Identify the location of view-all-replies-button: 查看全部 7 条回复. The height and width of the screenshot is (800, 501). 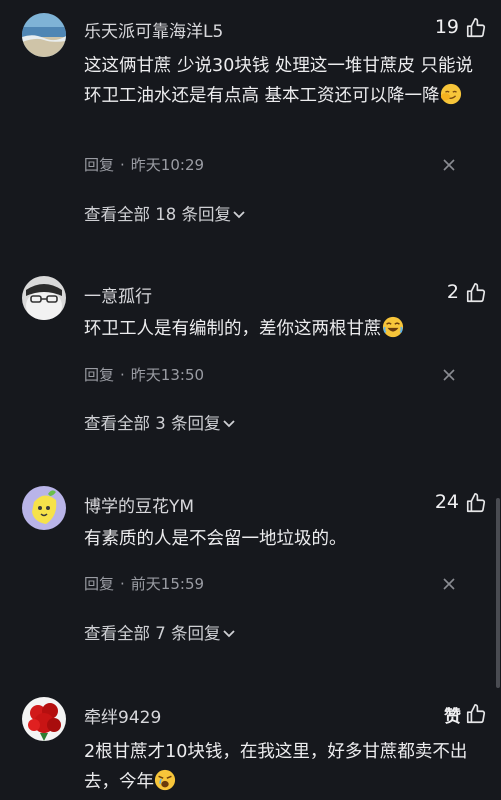
(159, 632).